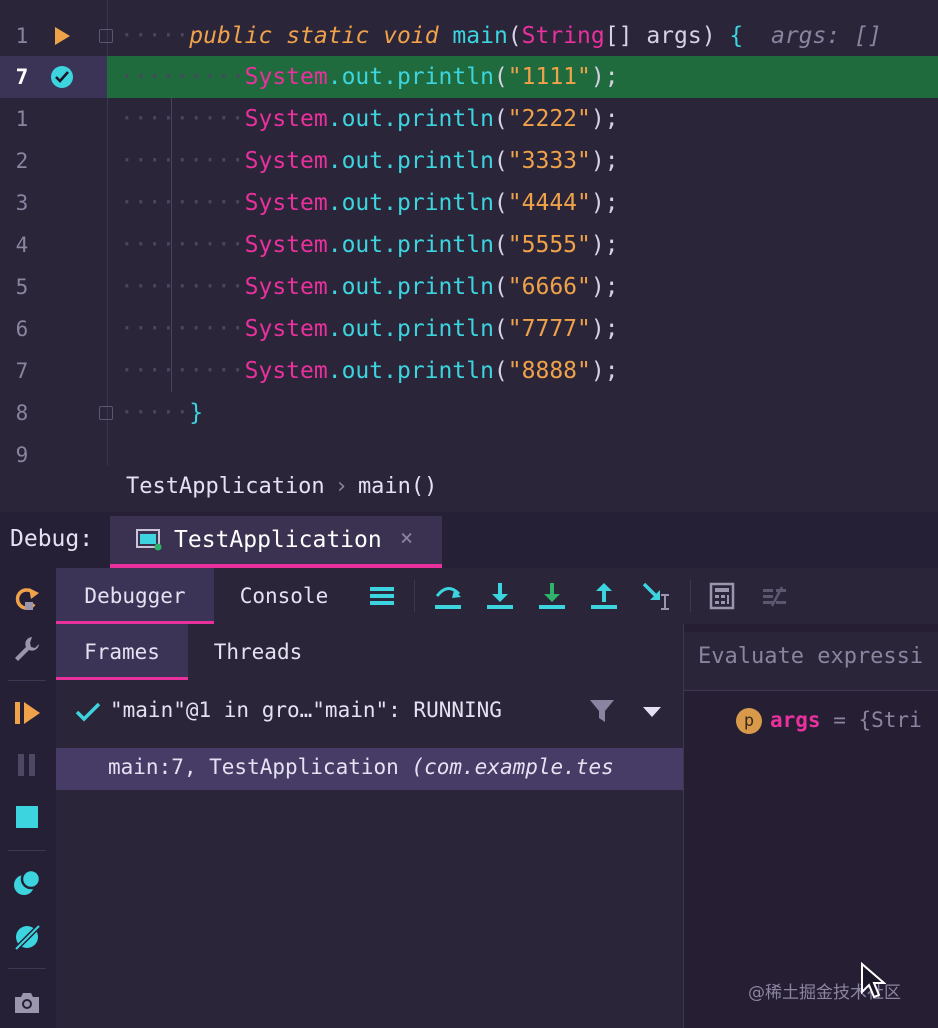 The height and width of the screenshot is (1028, 938). What do you see at coordinates (258, 652) in the screenshot?
I see `tab-threads: Threads` at bounding box center [258, 652].